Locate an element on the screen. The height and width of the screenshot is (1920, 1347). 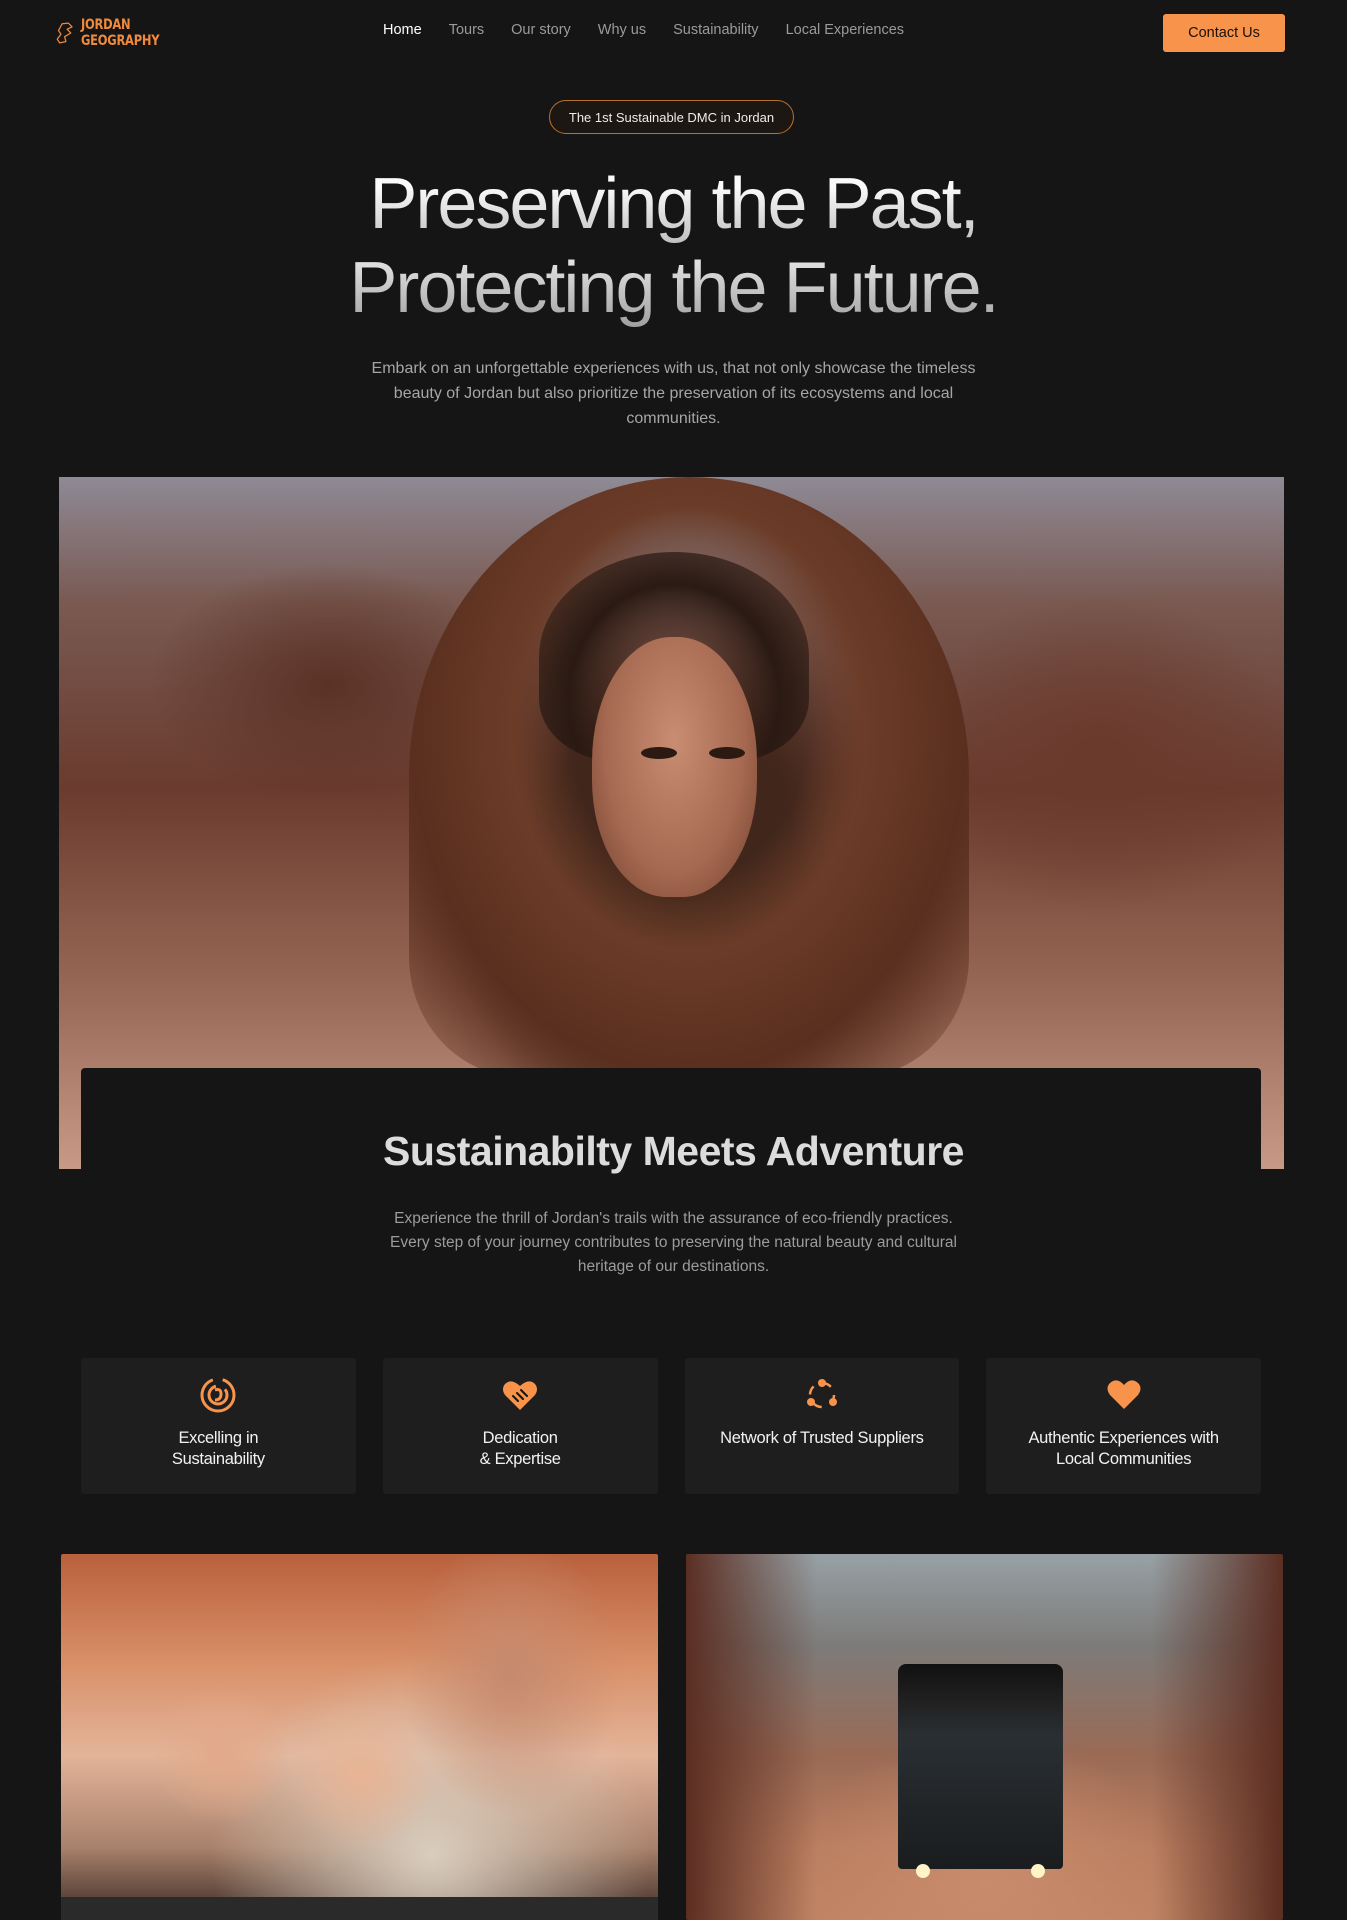
intro-card is located at coordinates (671, 1203).